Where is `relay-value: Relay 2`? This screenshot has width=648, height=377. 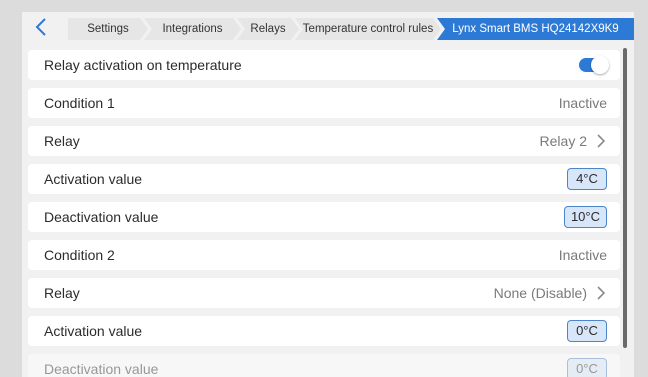
relay-value: Relay 2 is located at coordinates (563, 141).